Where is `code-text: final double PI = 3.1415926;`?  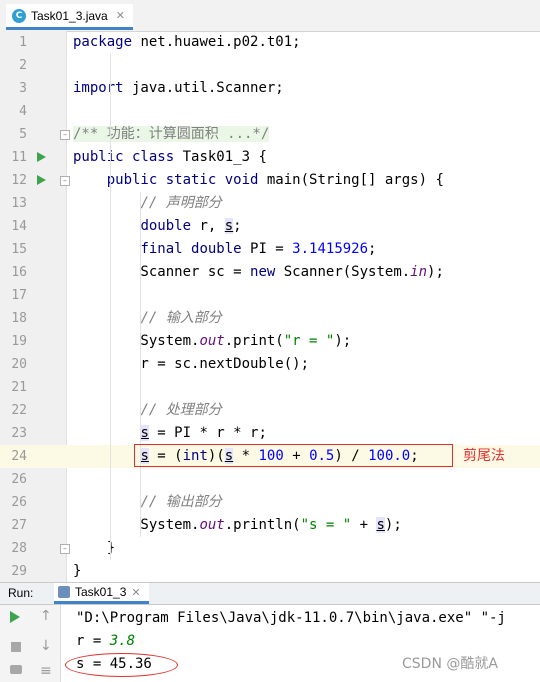
code-text: final double PI = 3.1415926; is located at coordinates (258, 249).